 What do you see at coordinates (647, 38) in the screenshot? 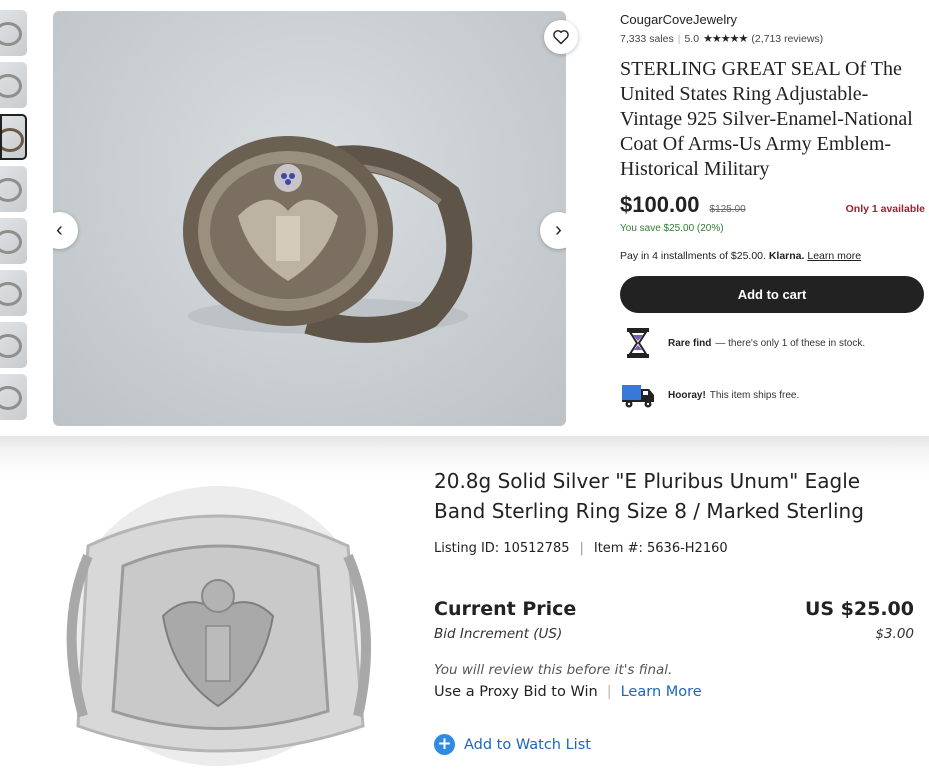
I see `sales-count: 7,333 sales` at bounding box center [647, 38].